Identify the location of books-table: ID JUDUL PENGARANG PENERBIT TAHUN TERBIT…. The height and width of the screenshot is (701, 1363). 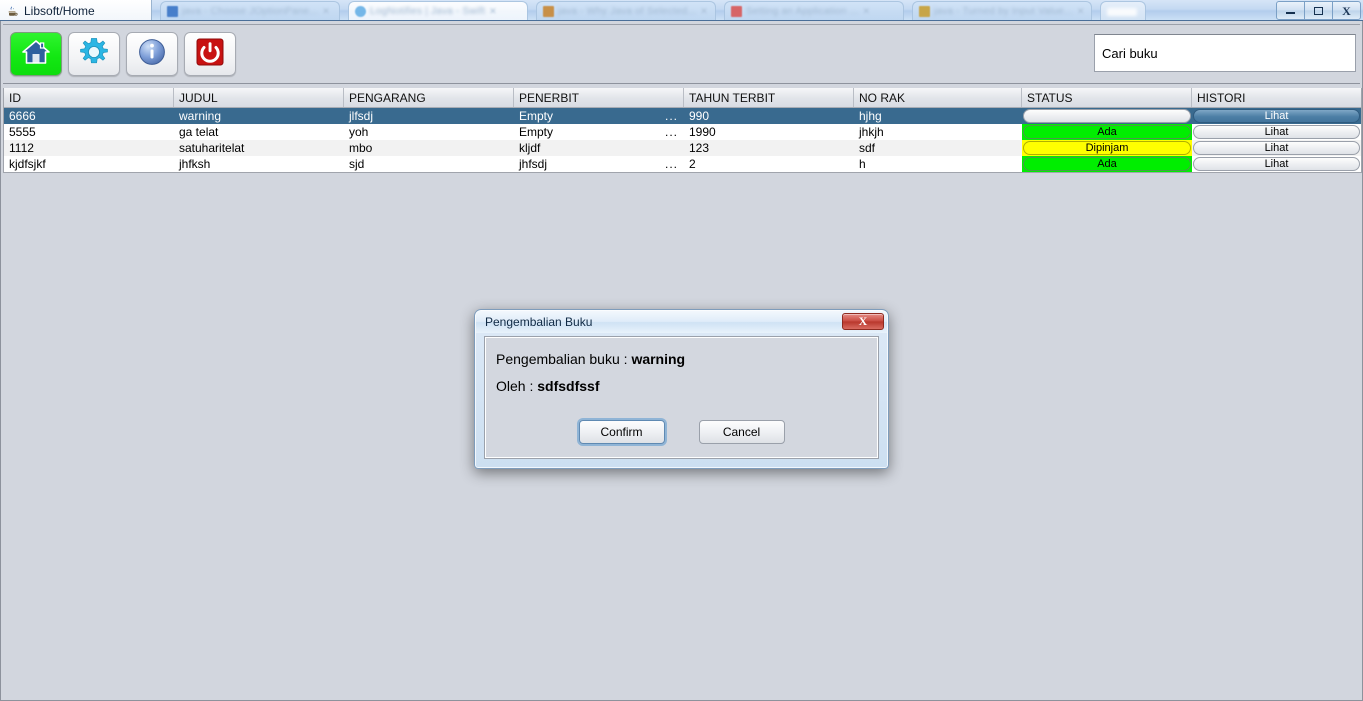
(682, 130).